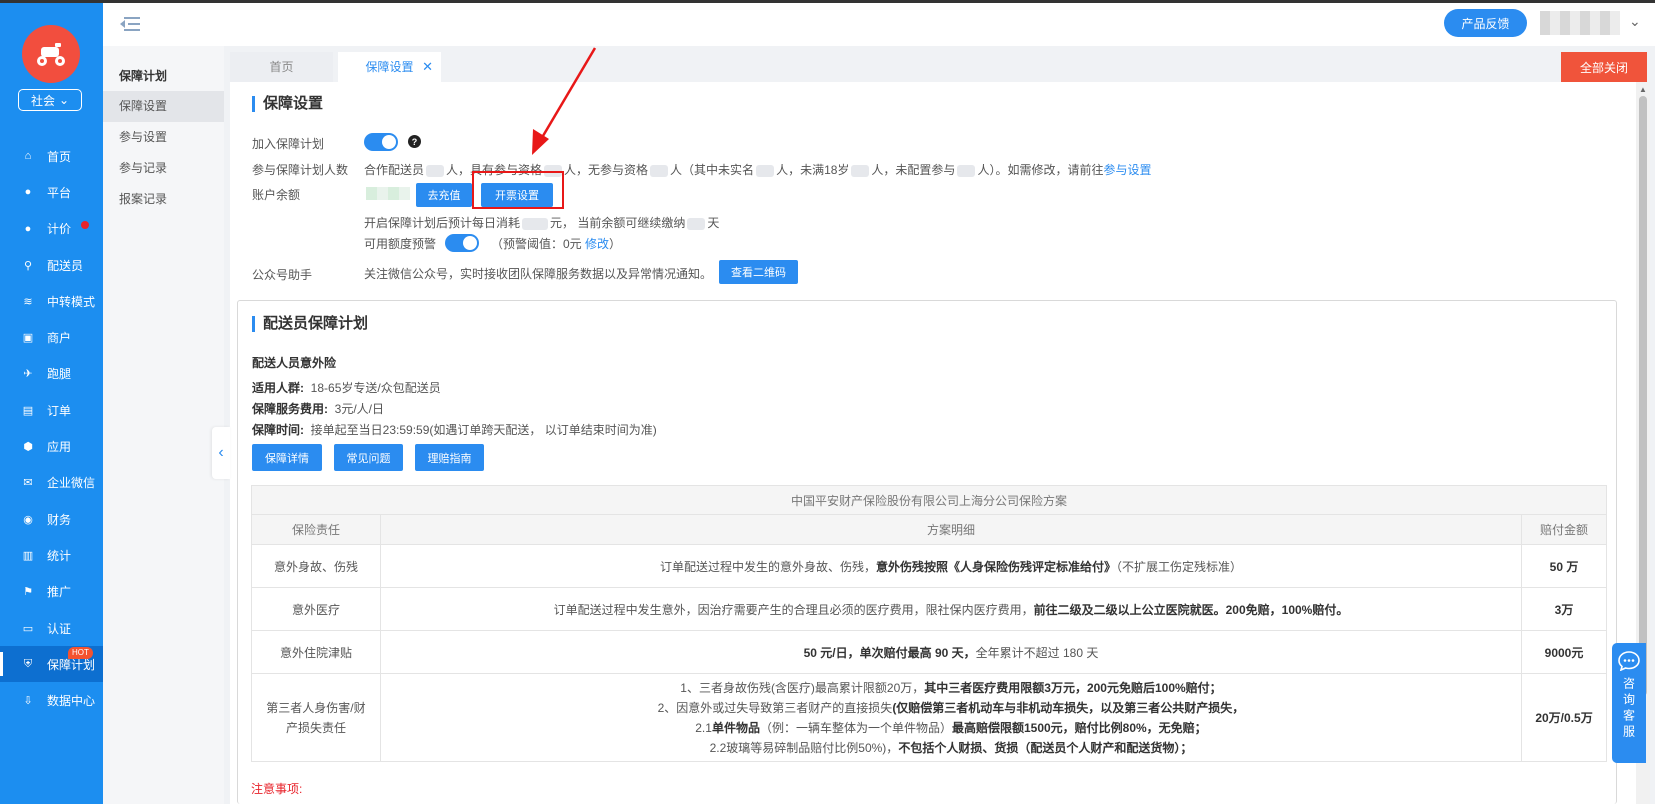 The width and height of the screenshot is (1655, 804). Describe the element at coordinates (951, 652) in the screenshot. I see `detail-cell: 50 元/日，单次赔付最高 90 天，全年累计不超过 180 天` at that location.